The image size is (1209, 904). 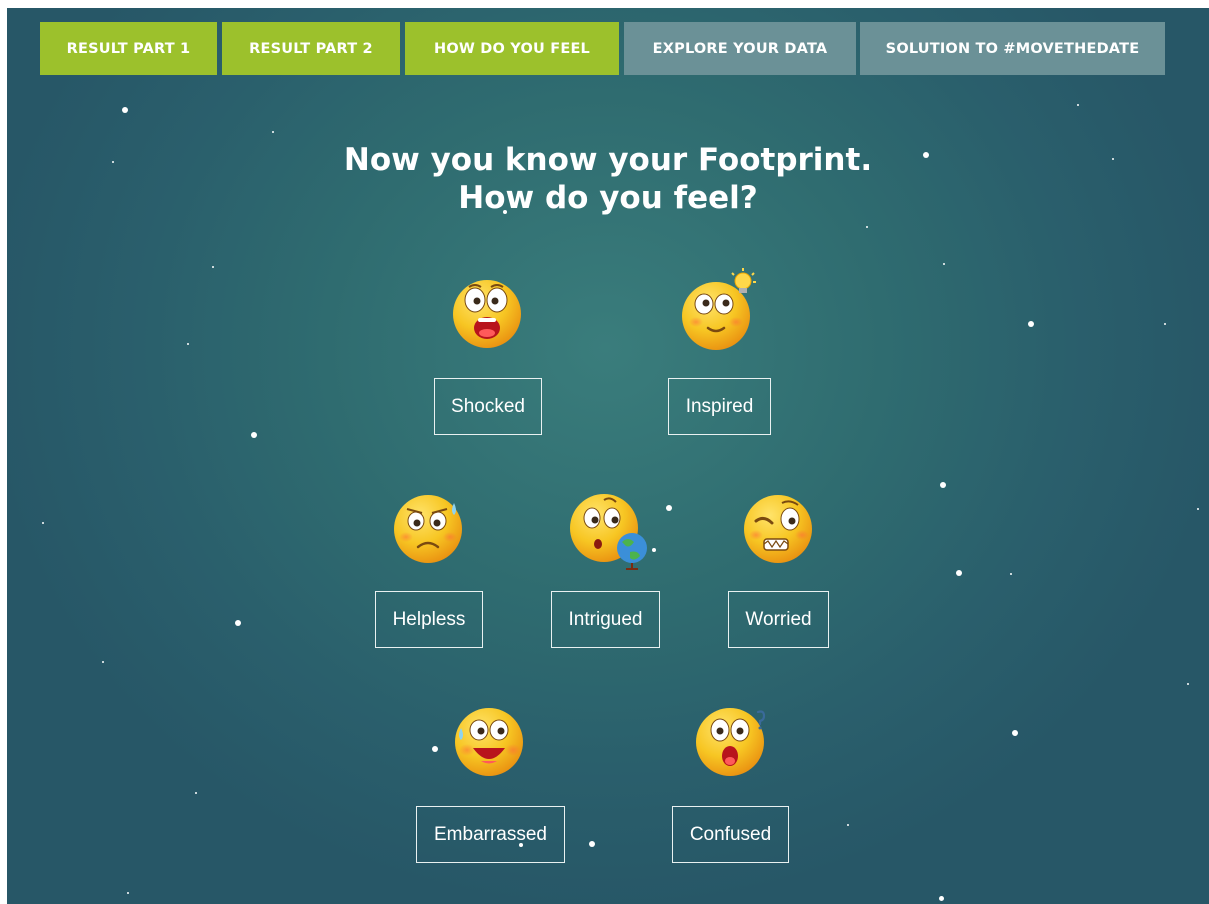 I want to click on helpless-emoji-icon, so click(x=428, y=529).